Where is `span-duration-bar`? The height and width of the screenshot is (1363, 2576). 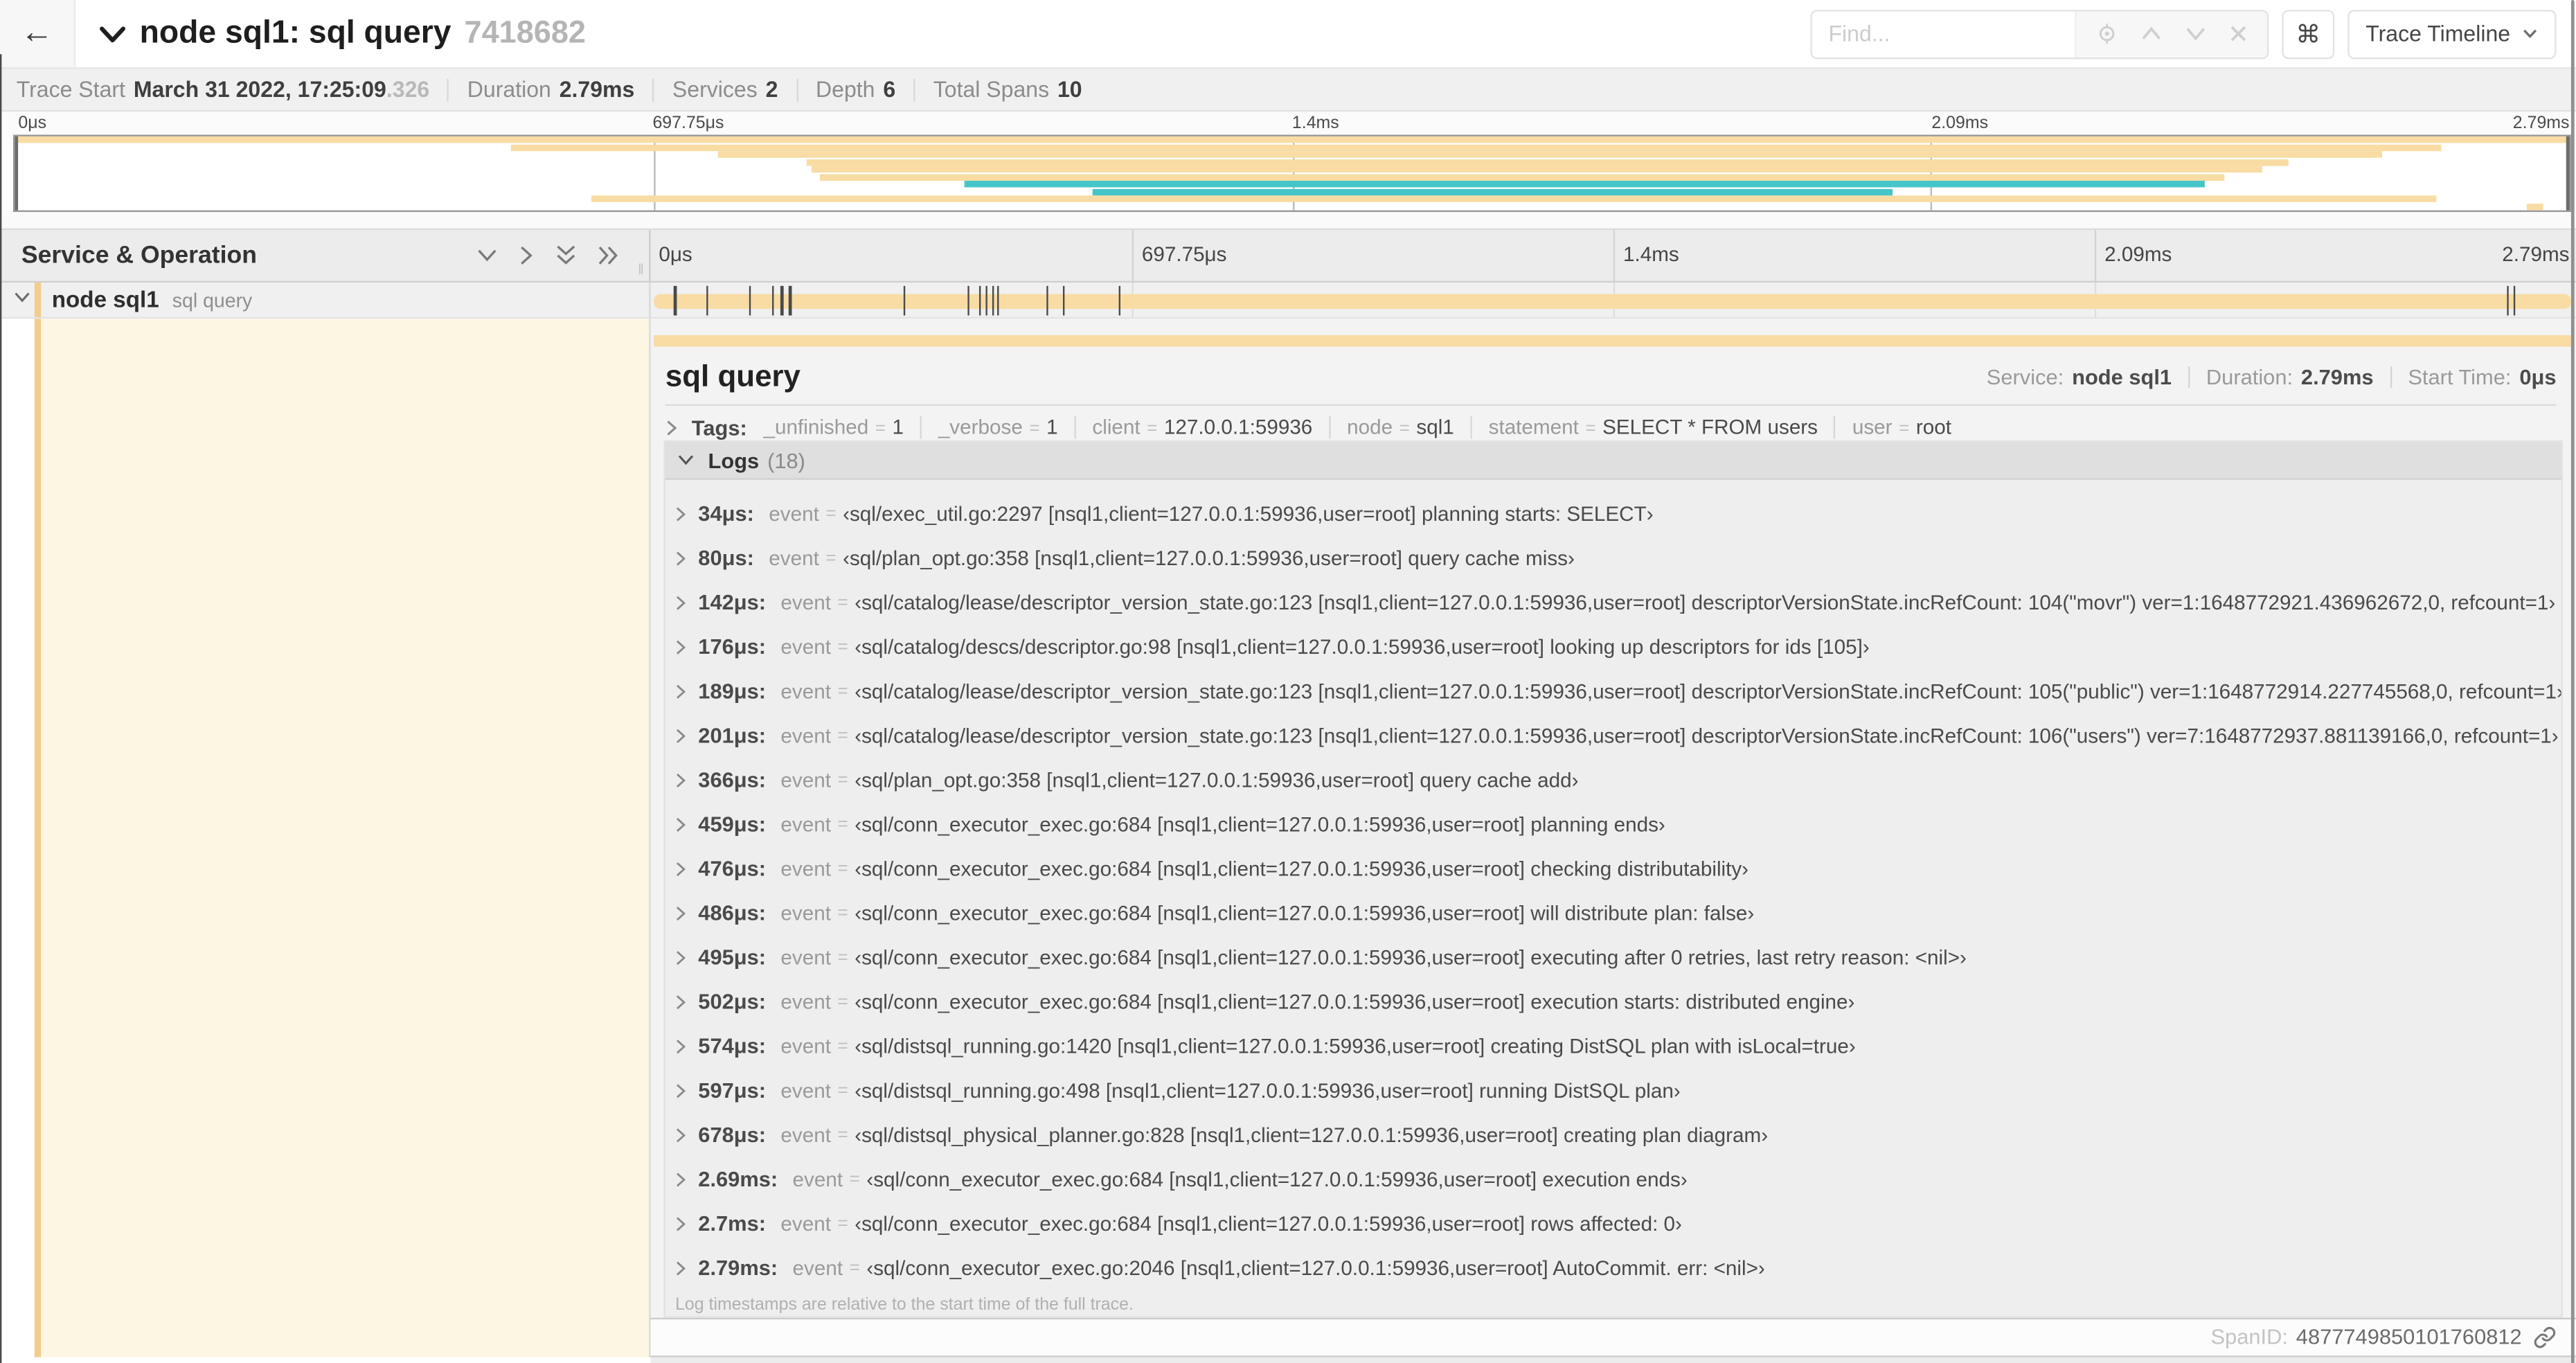
span-duration-bar is located at coordinates (1612, 300).